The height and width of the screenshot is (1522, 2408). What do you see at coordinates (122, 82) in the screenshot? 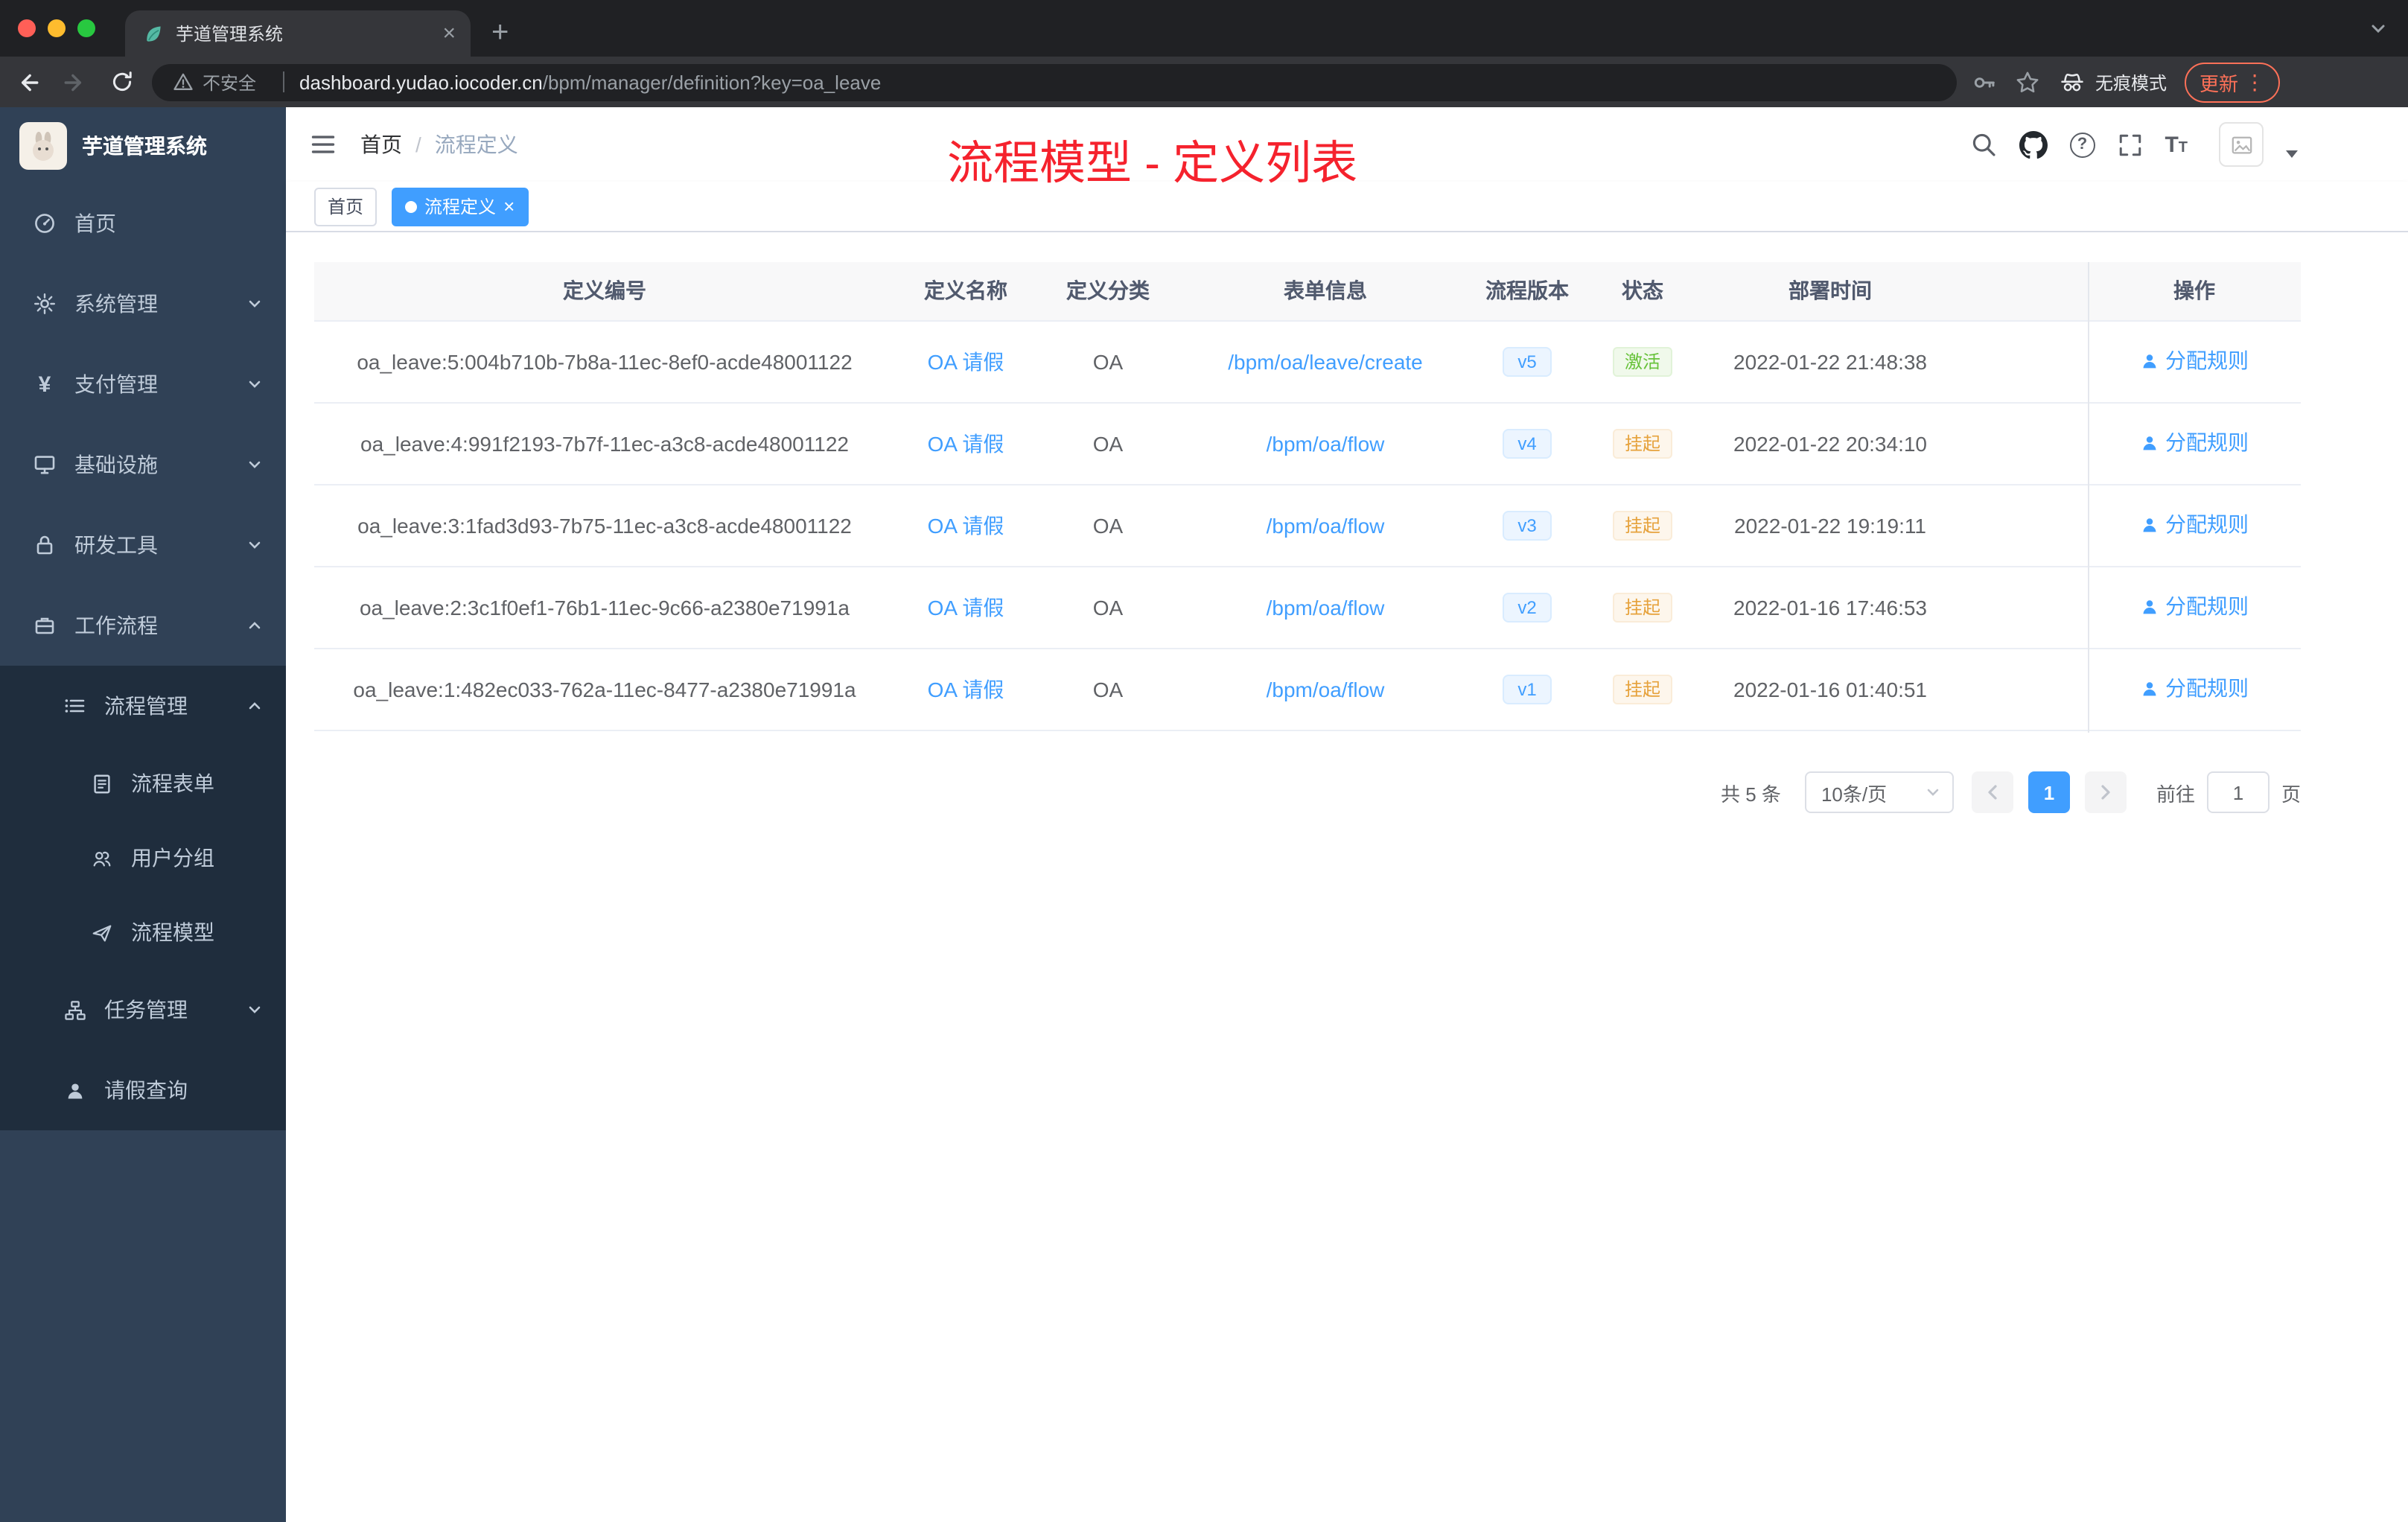
I see `reload-button` at bounding box center [122, 82].